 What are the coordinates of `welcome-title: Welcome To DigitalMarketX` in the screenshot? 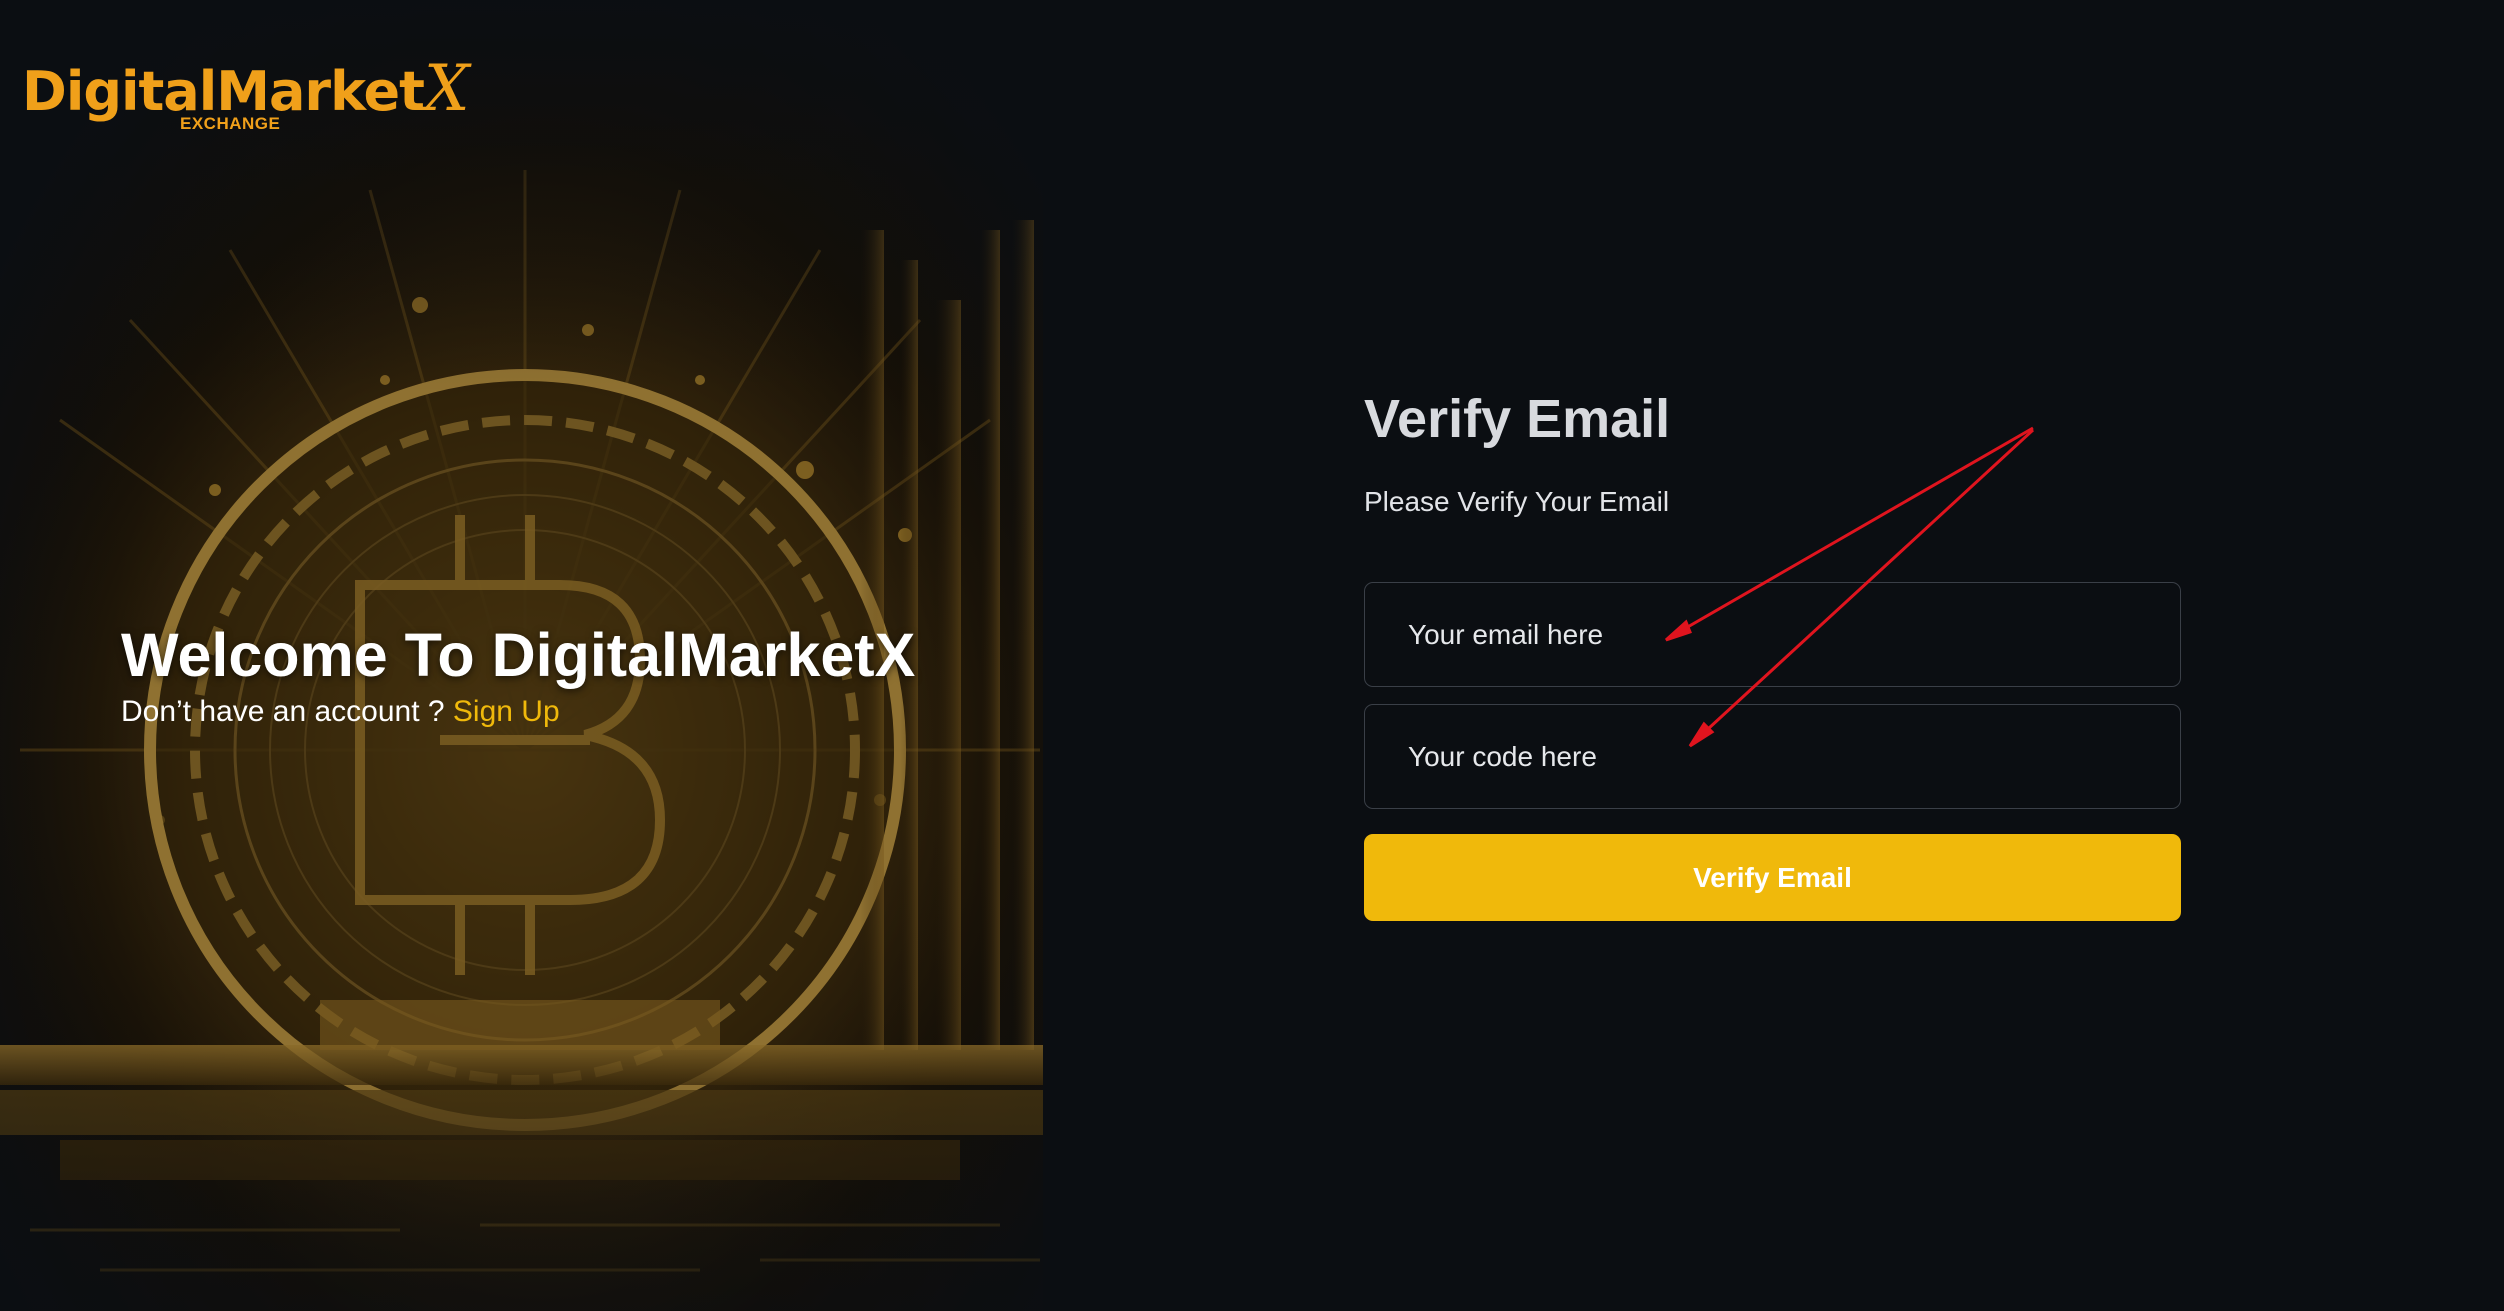 It's located at (518, 655).